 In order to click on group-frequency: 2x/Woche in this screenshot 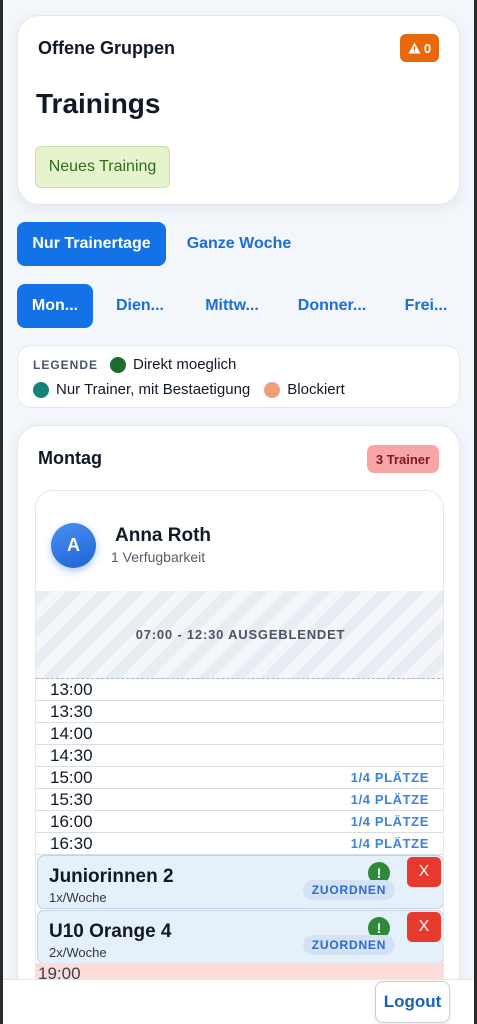, I will do `click(78, 952)`.